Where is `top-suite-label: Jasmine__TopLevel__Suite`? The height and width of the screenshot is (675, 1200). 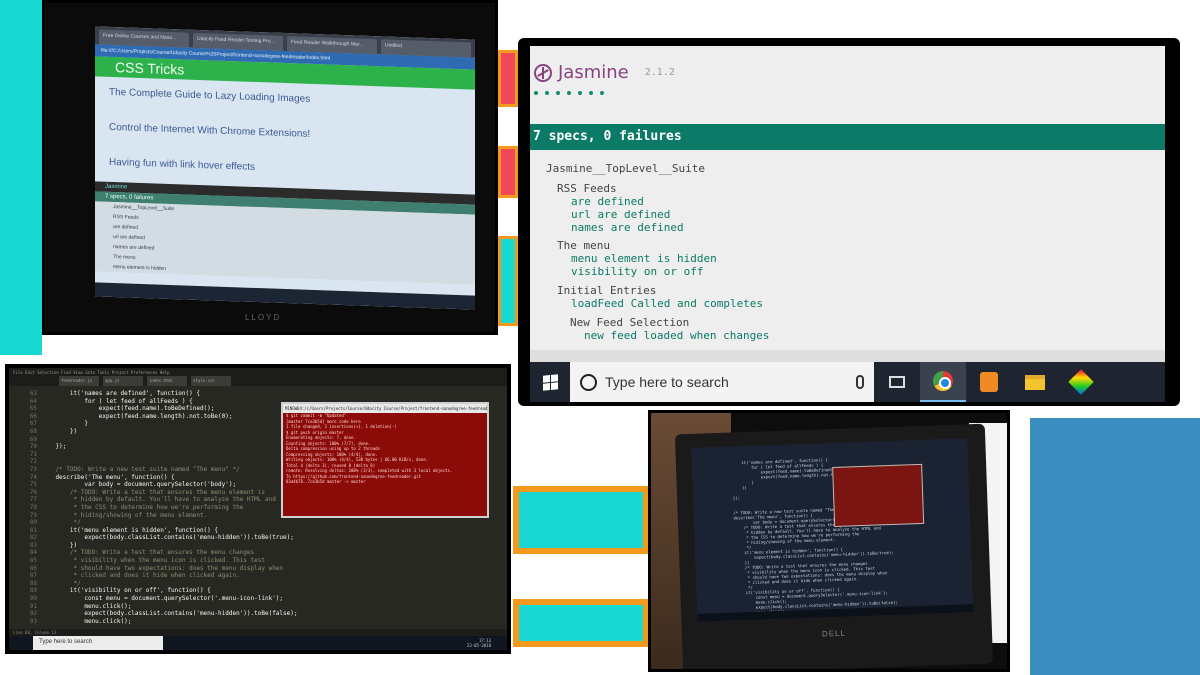 top-suite-label: Jasmine__TopLevel__Suite is located at coordinates (625, 168).